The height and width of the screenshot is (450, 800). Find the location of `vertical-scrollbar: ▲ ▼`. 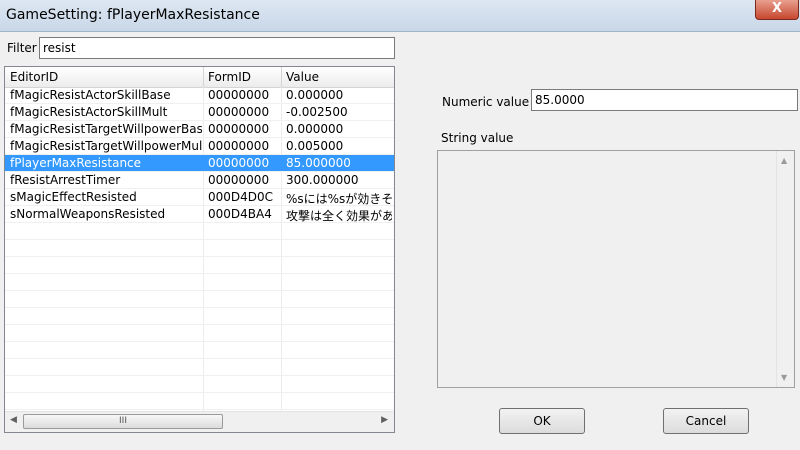

vertical-scrollbar: ▲ ▼ is located at coordinates (785, 269).